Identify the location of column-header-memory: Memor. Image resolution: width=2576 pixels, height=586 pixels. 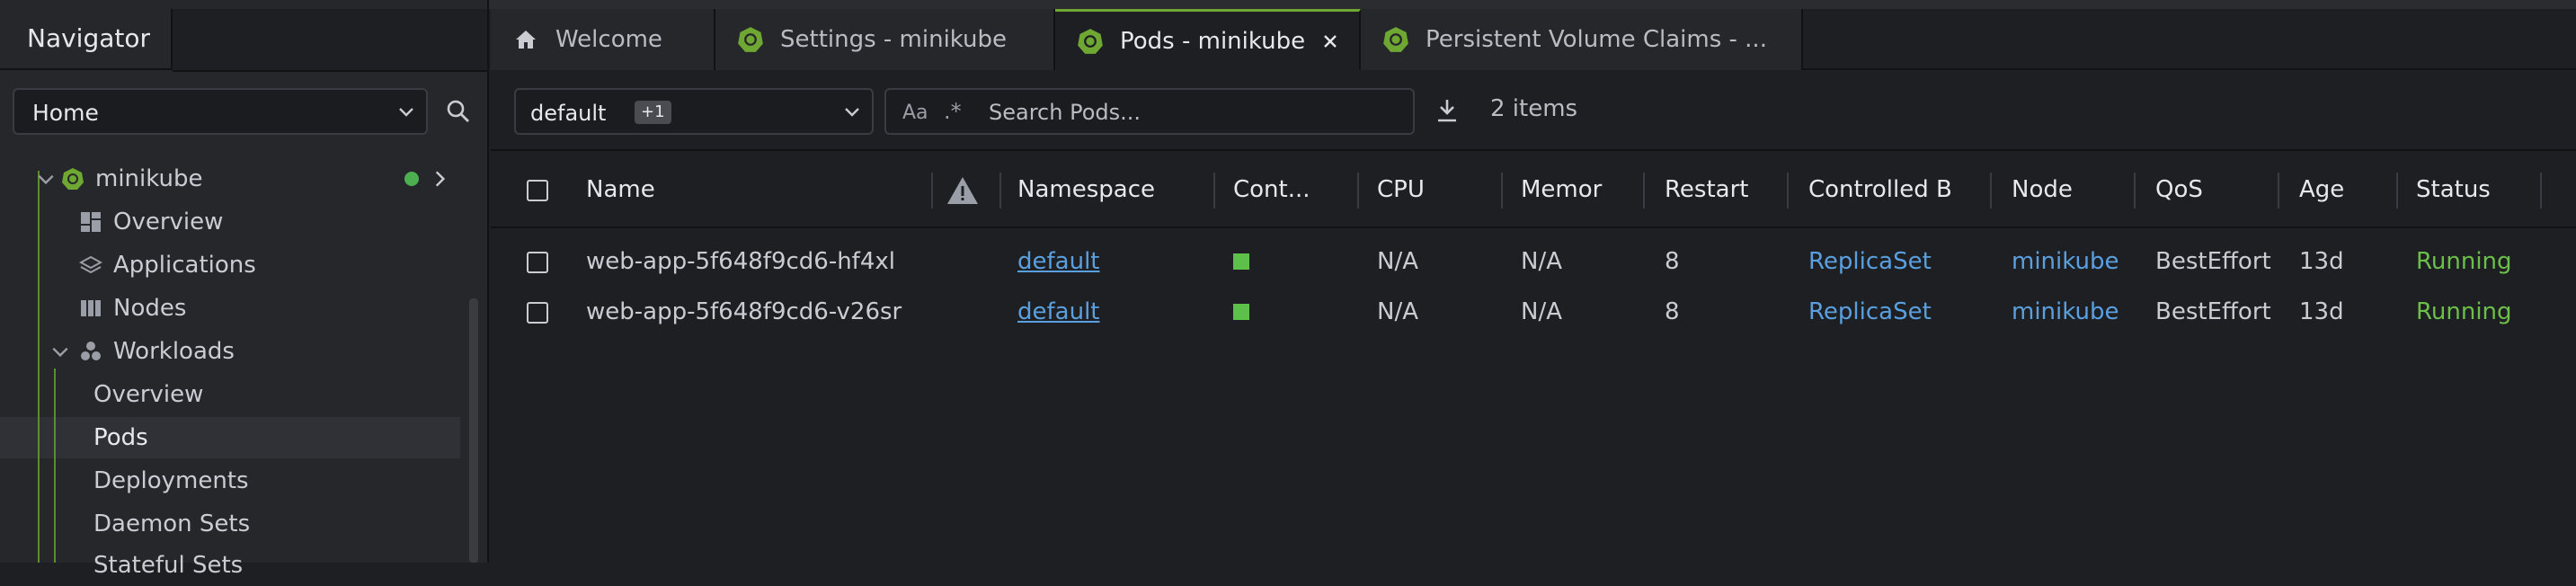
(1561, 189).